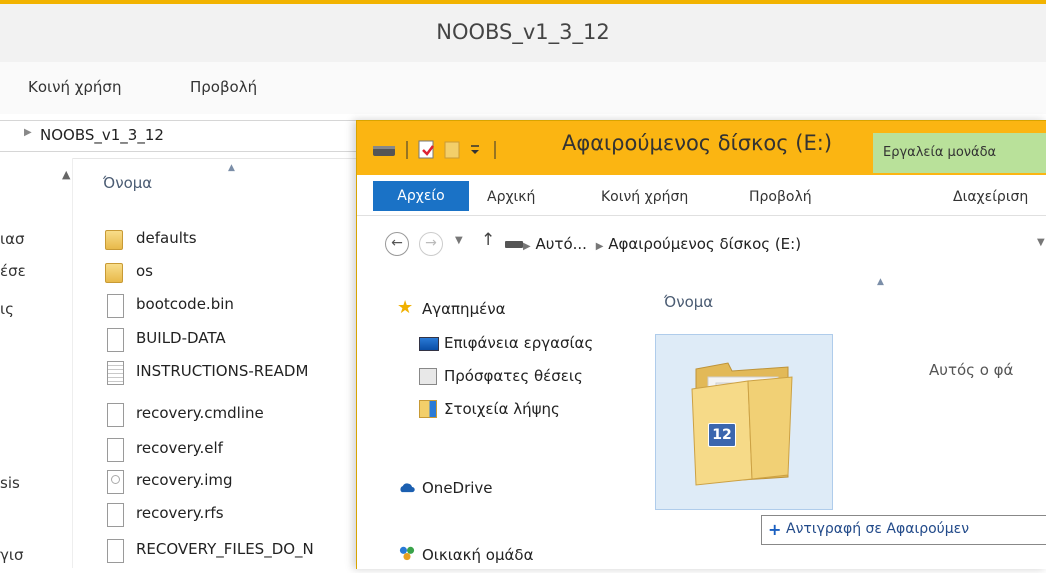 The width and height of the screenshot is (1046, 573). What do you see at coordinates (971, 370) in the screenshot?
I see `empty-folder-message: Αυτός ο φά` at bounding box center [971, 370].